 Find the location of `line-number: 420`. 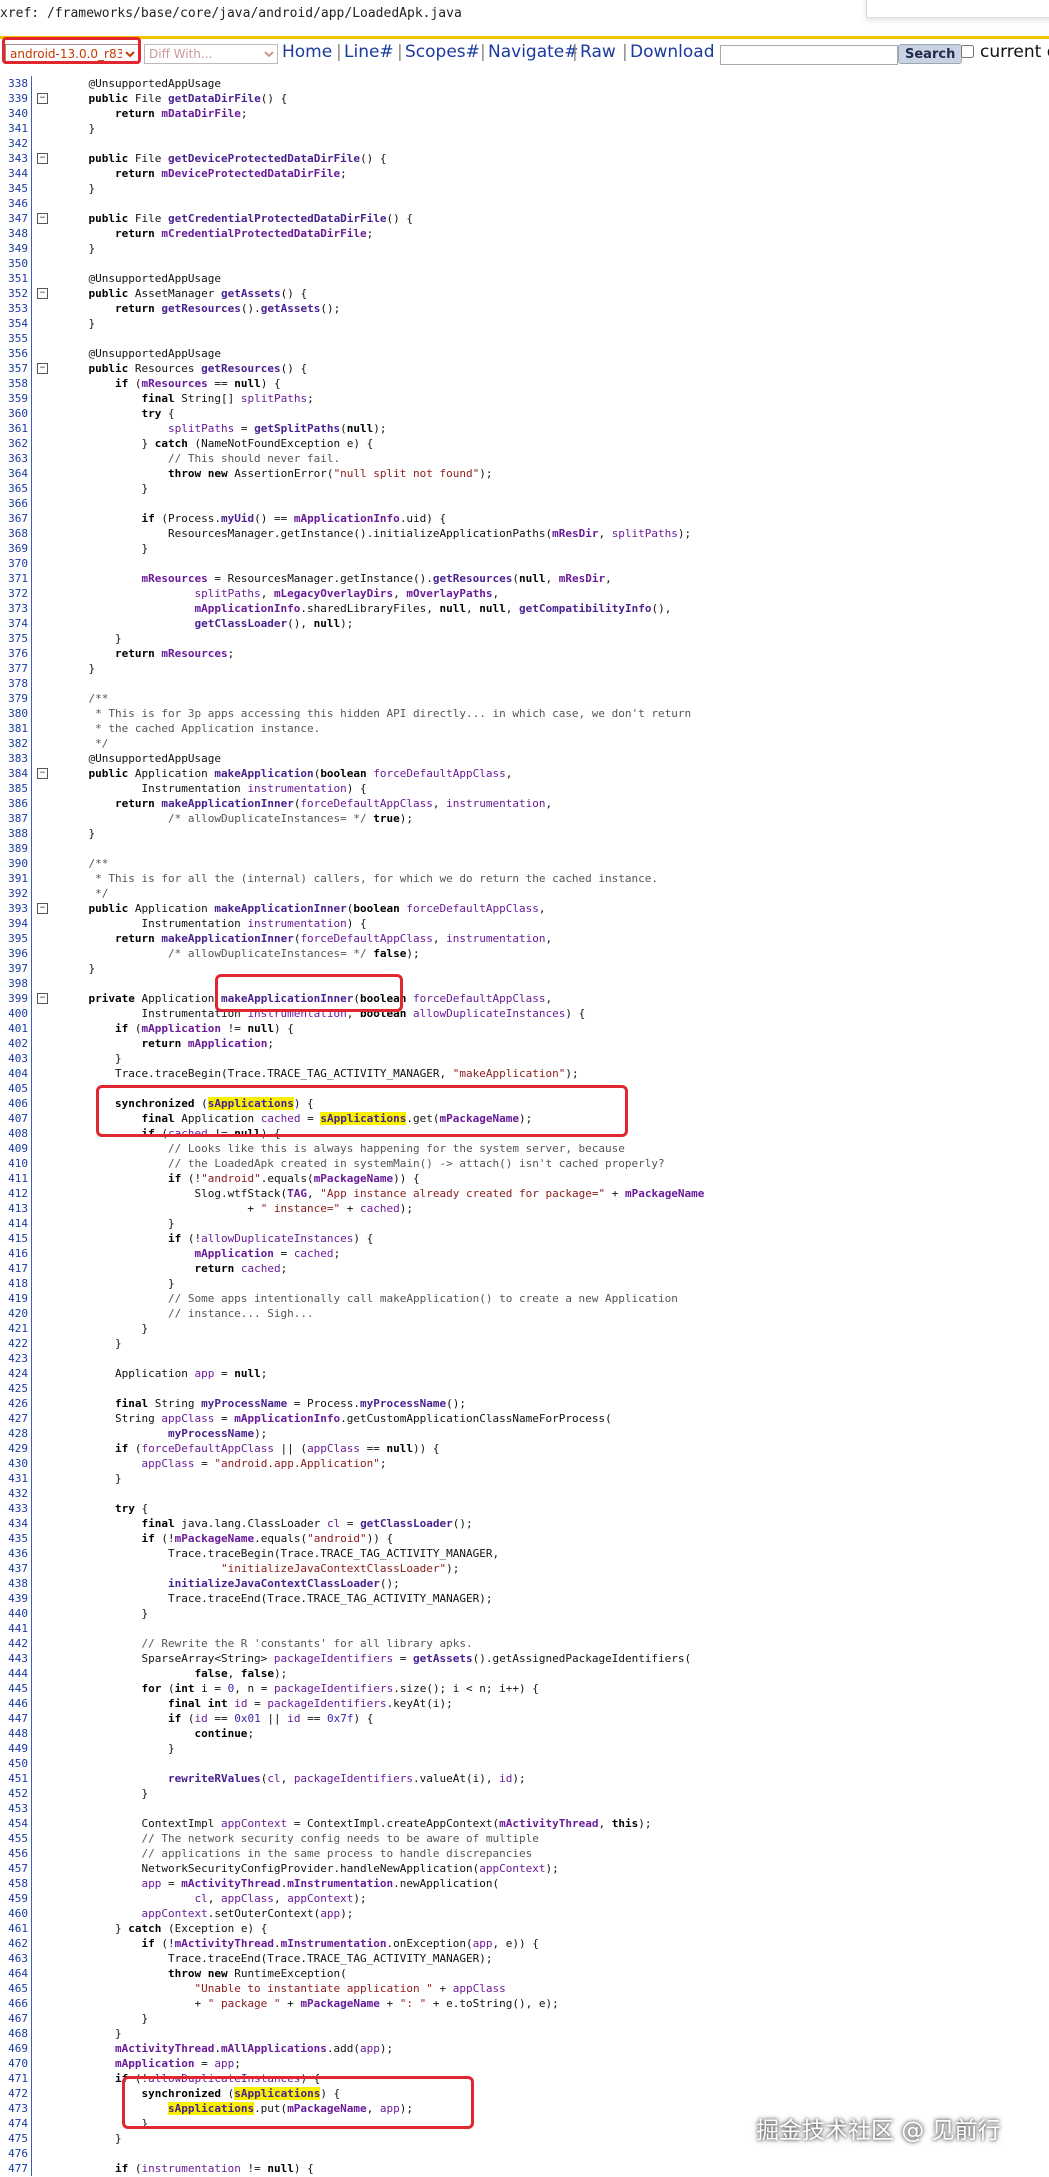

line-number: 420 is located at coordinates (14, 1313).